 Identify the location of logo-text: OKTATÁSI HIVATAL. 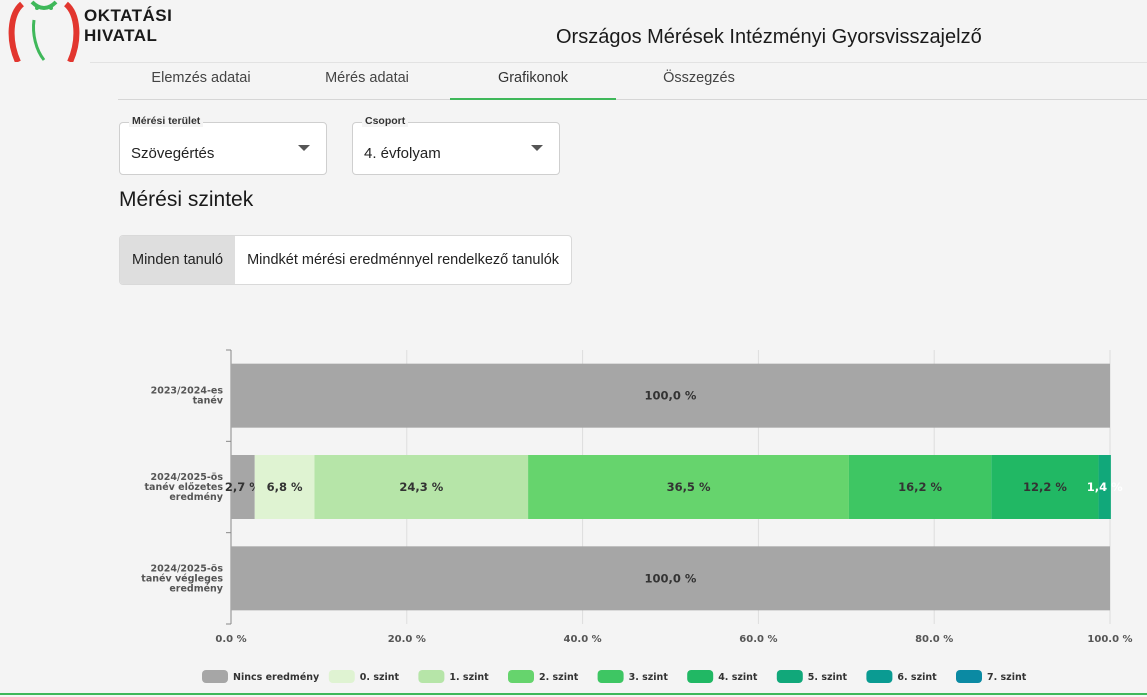
(128, 26).